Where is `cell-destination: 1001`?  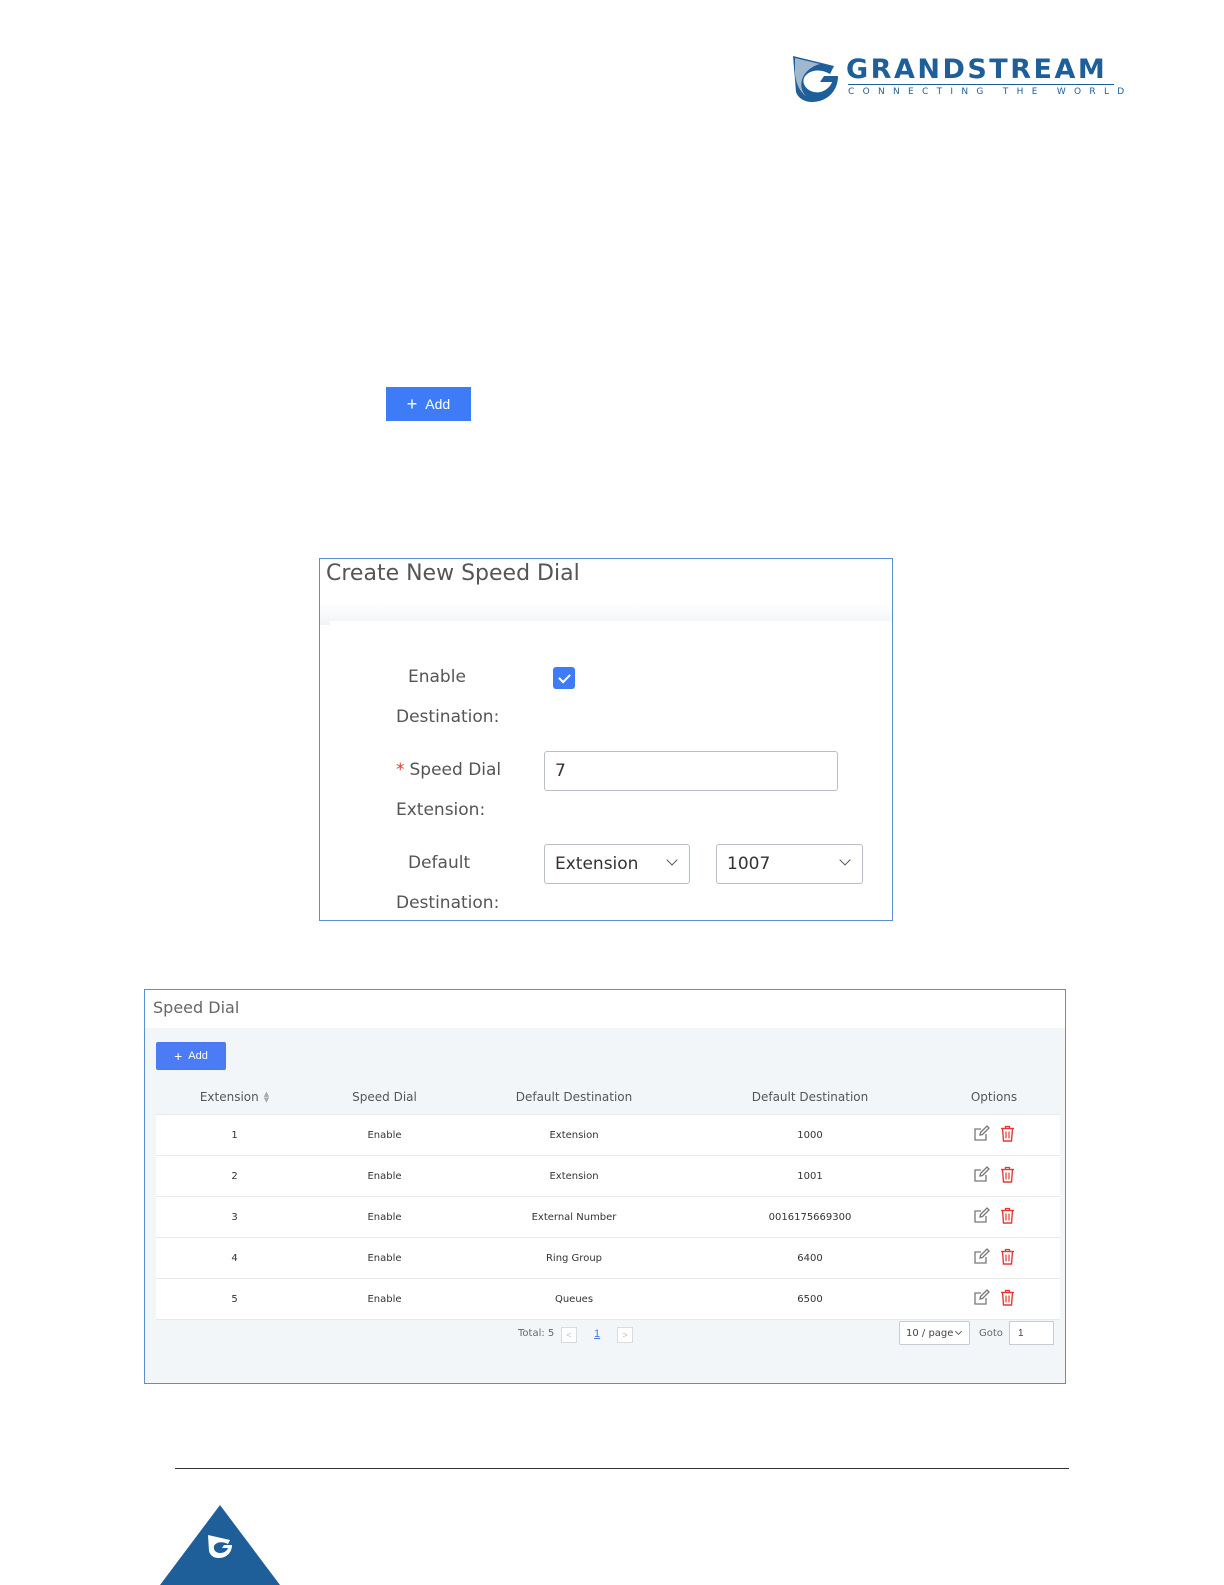
cell-destination: 1001 is located at coordinates (810, 1176).